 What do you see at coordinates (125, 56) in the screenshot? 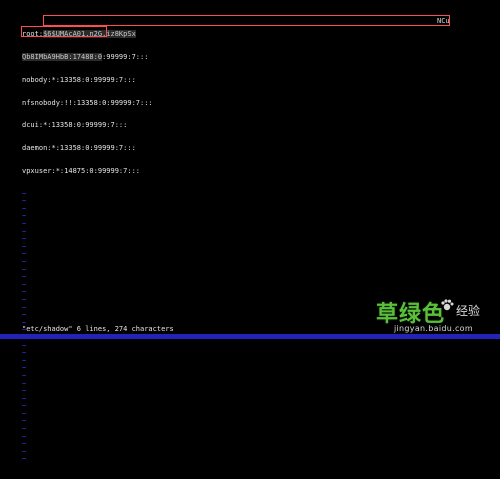
I see `line-suffix: :99999:7:::` at bounding box center [125, 56].